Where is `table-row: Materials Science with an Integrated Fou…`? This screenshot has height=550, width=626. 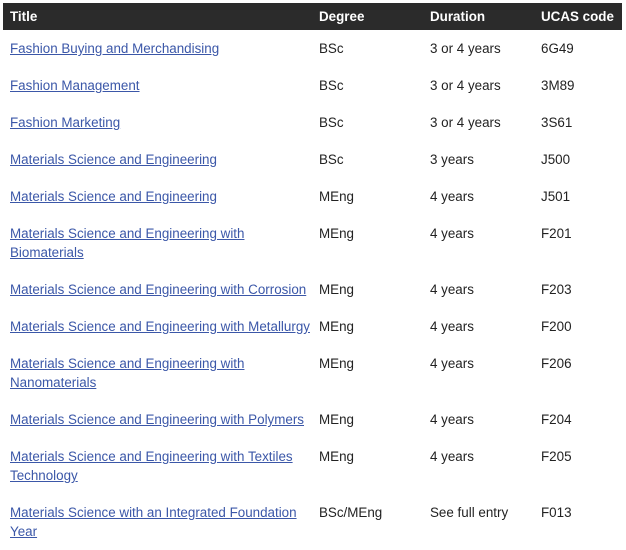
table-row: Materials Science with an Integrated Fou… is located at coordinates (312, 522).